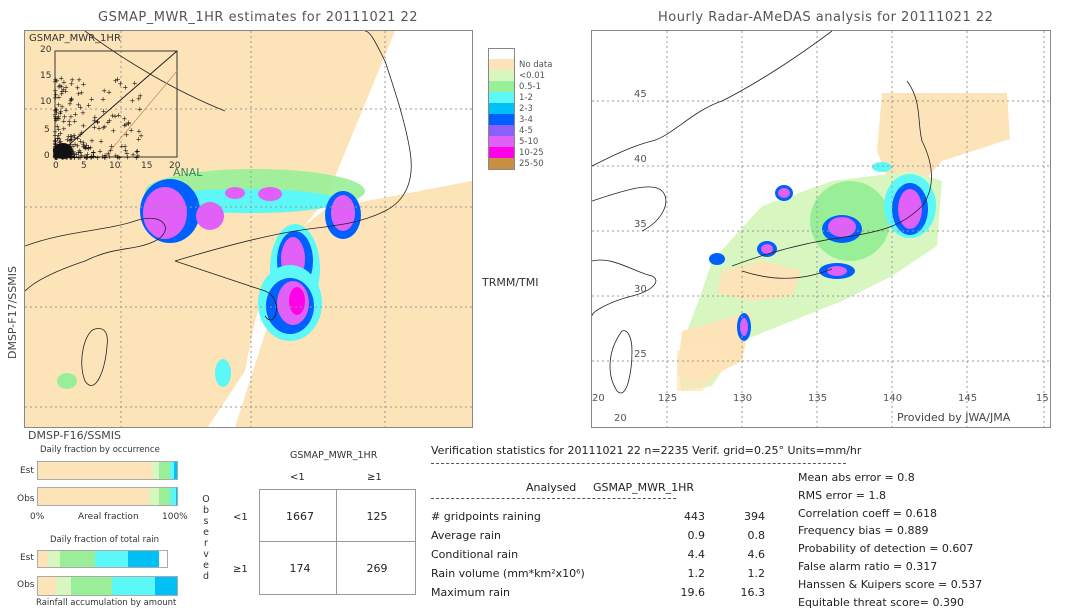 The image size is (1080, 612). I want to click on inset-xtick-15: 15, so click(147, 166).